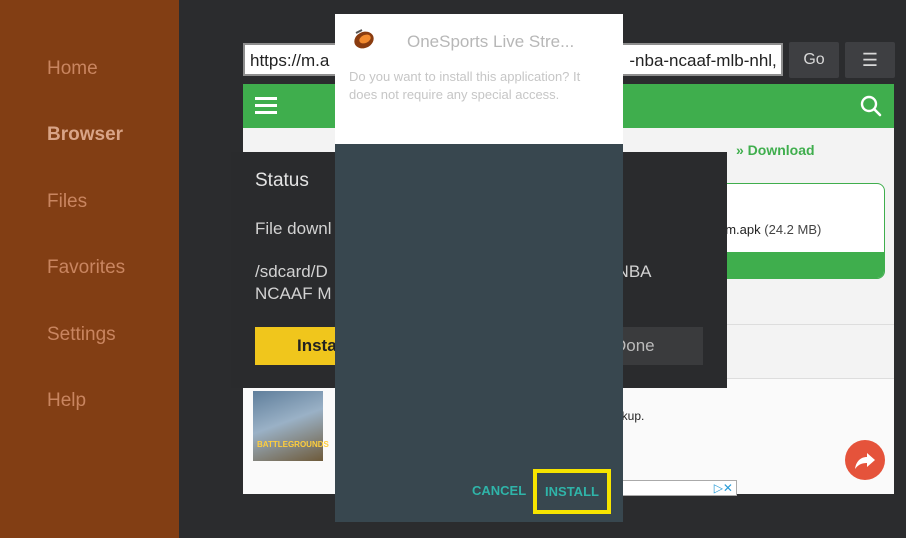  What do you see at coordinates (293, 228) in the screenshot?
I see `status-message: File downl` at bounding box center [293, 228].